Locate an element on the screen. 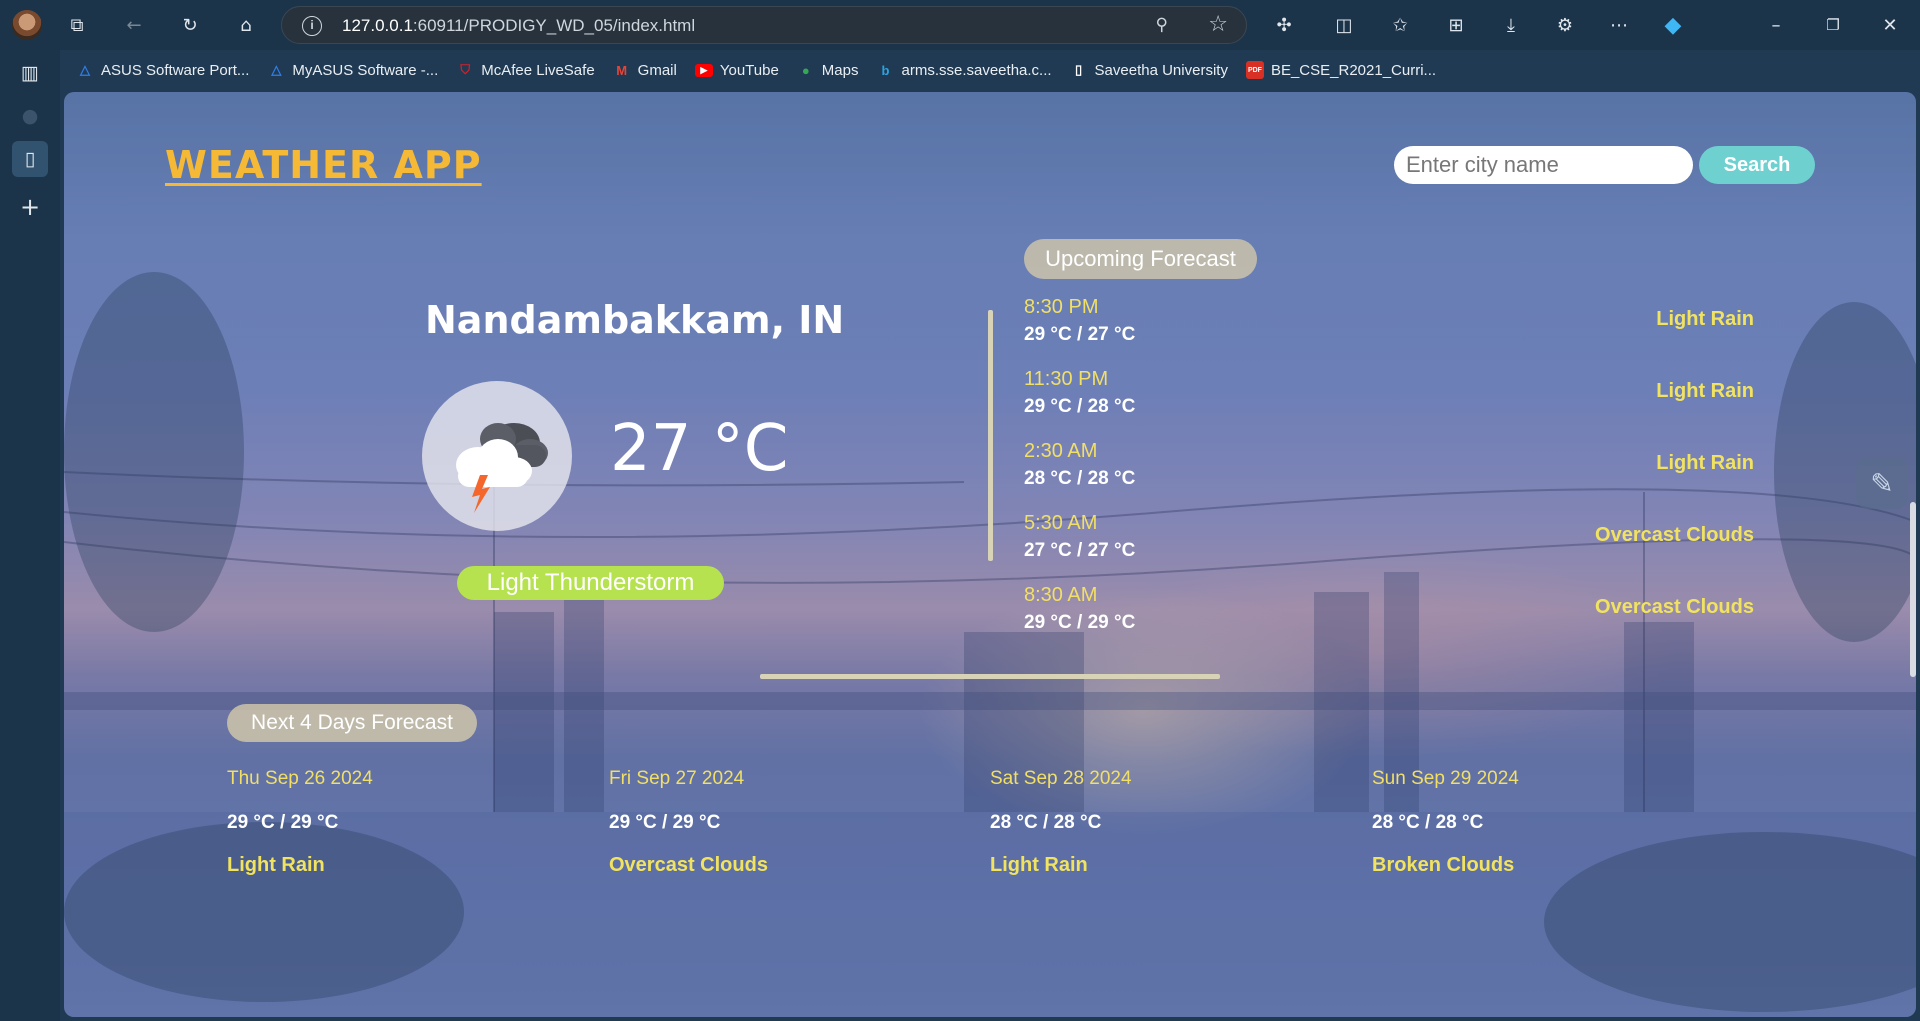 The height and width of the screenshot is (1021, 1920). weather-icon-container is located at coordinates (497, 456).